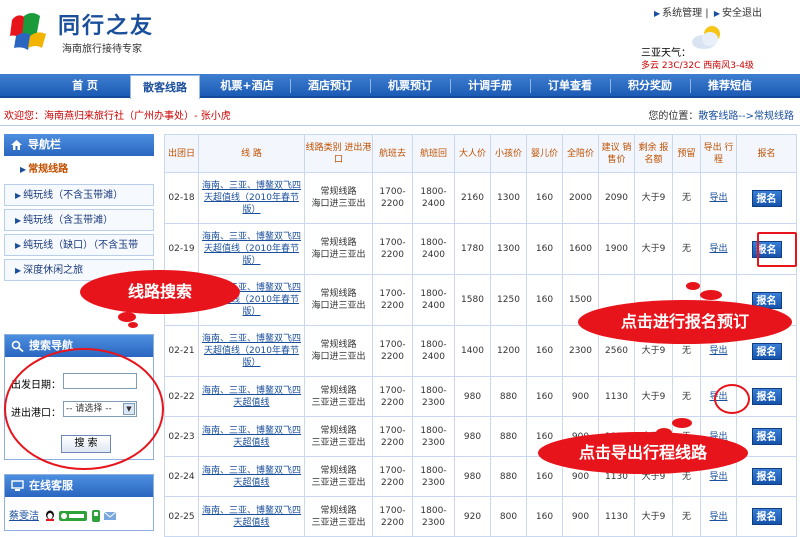  What do you see at coordinates (616, 153) in the screenshot?
I see `col-header: 建议 销售价` at bounding box center [616, 153].